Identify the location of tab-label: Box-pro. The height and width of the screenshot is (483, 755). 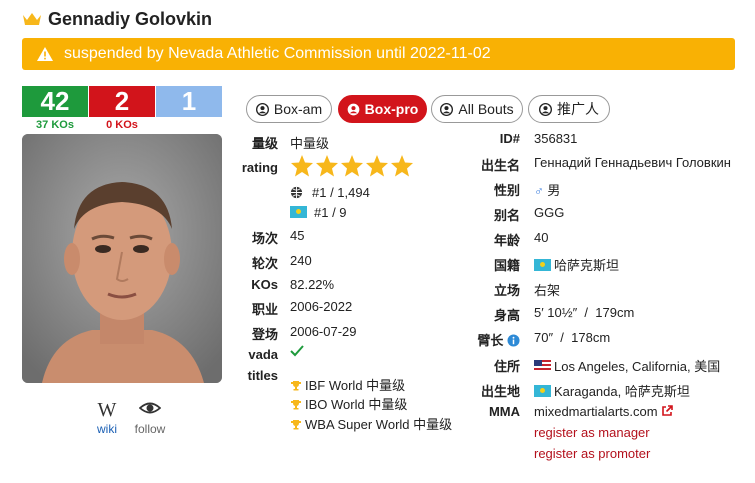
(391, 109).